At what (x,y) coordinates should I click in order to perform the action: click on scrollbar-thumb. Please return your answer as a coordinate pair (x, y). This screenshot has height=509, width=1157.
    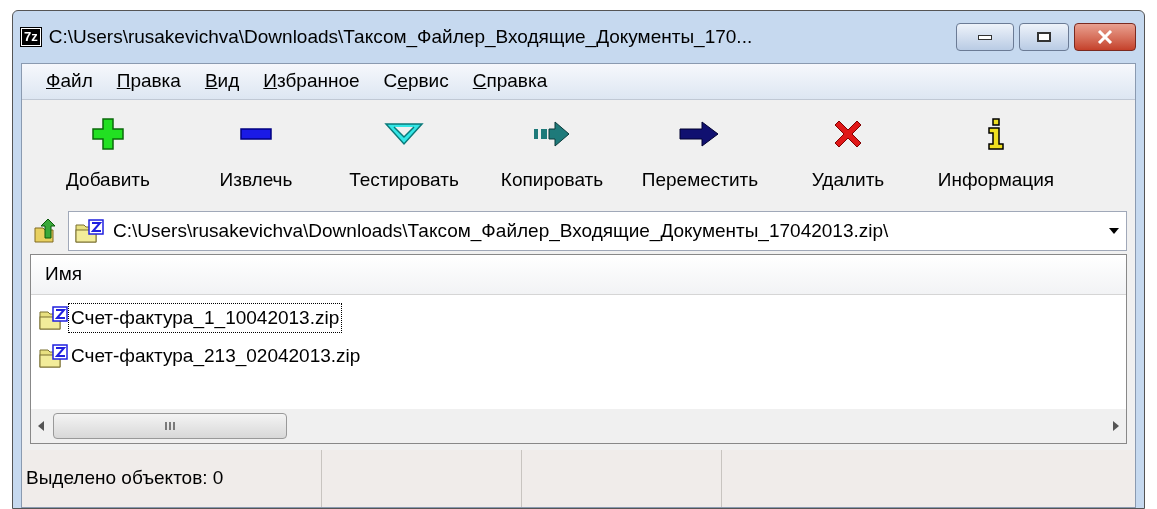
    Looking at the image, I should click on (170, 426).